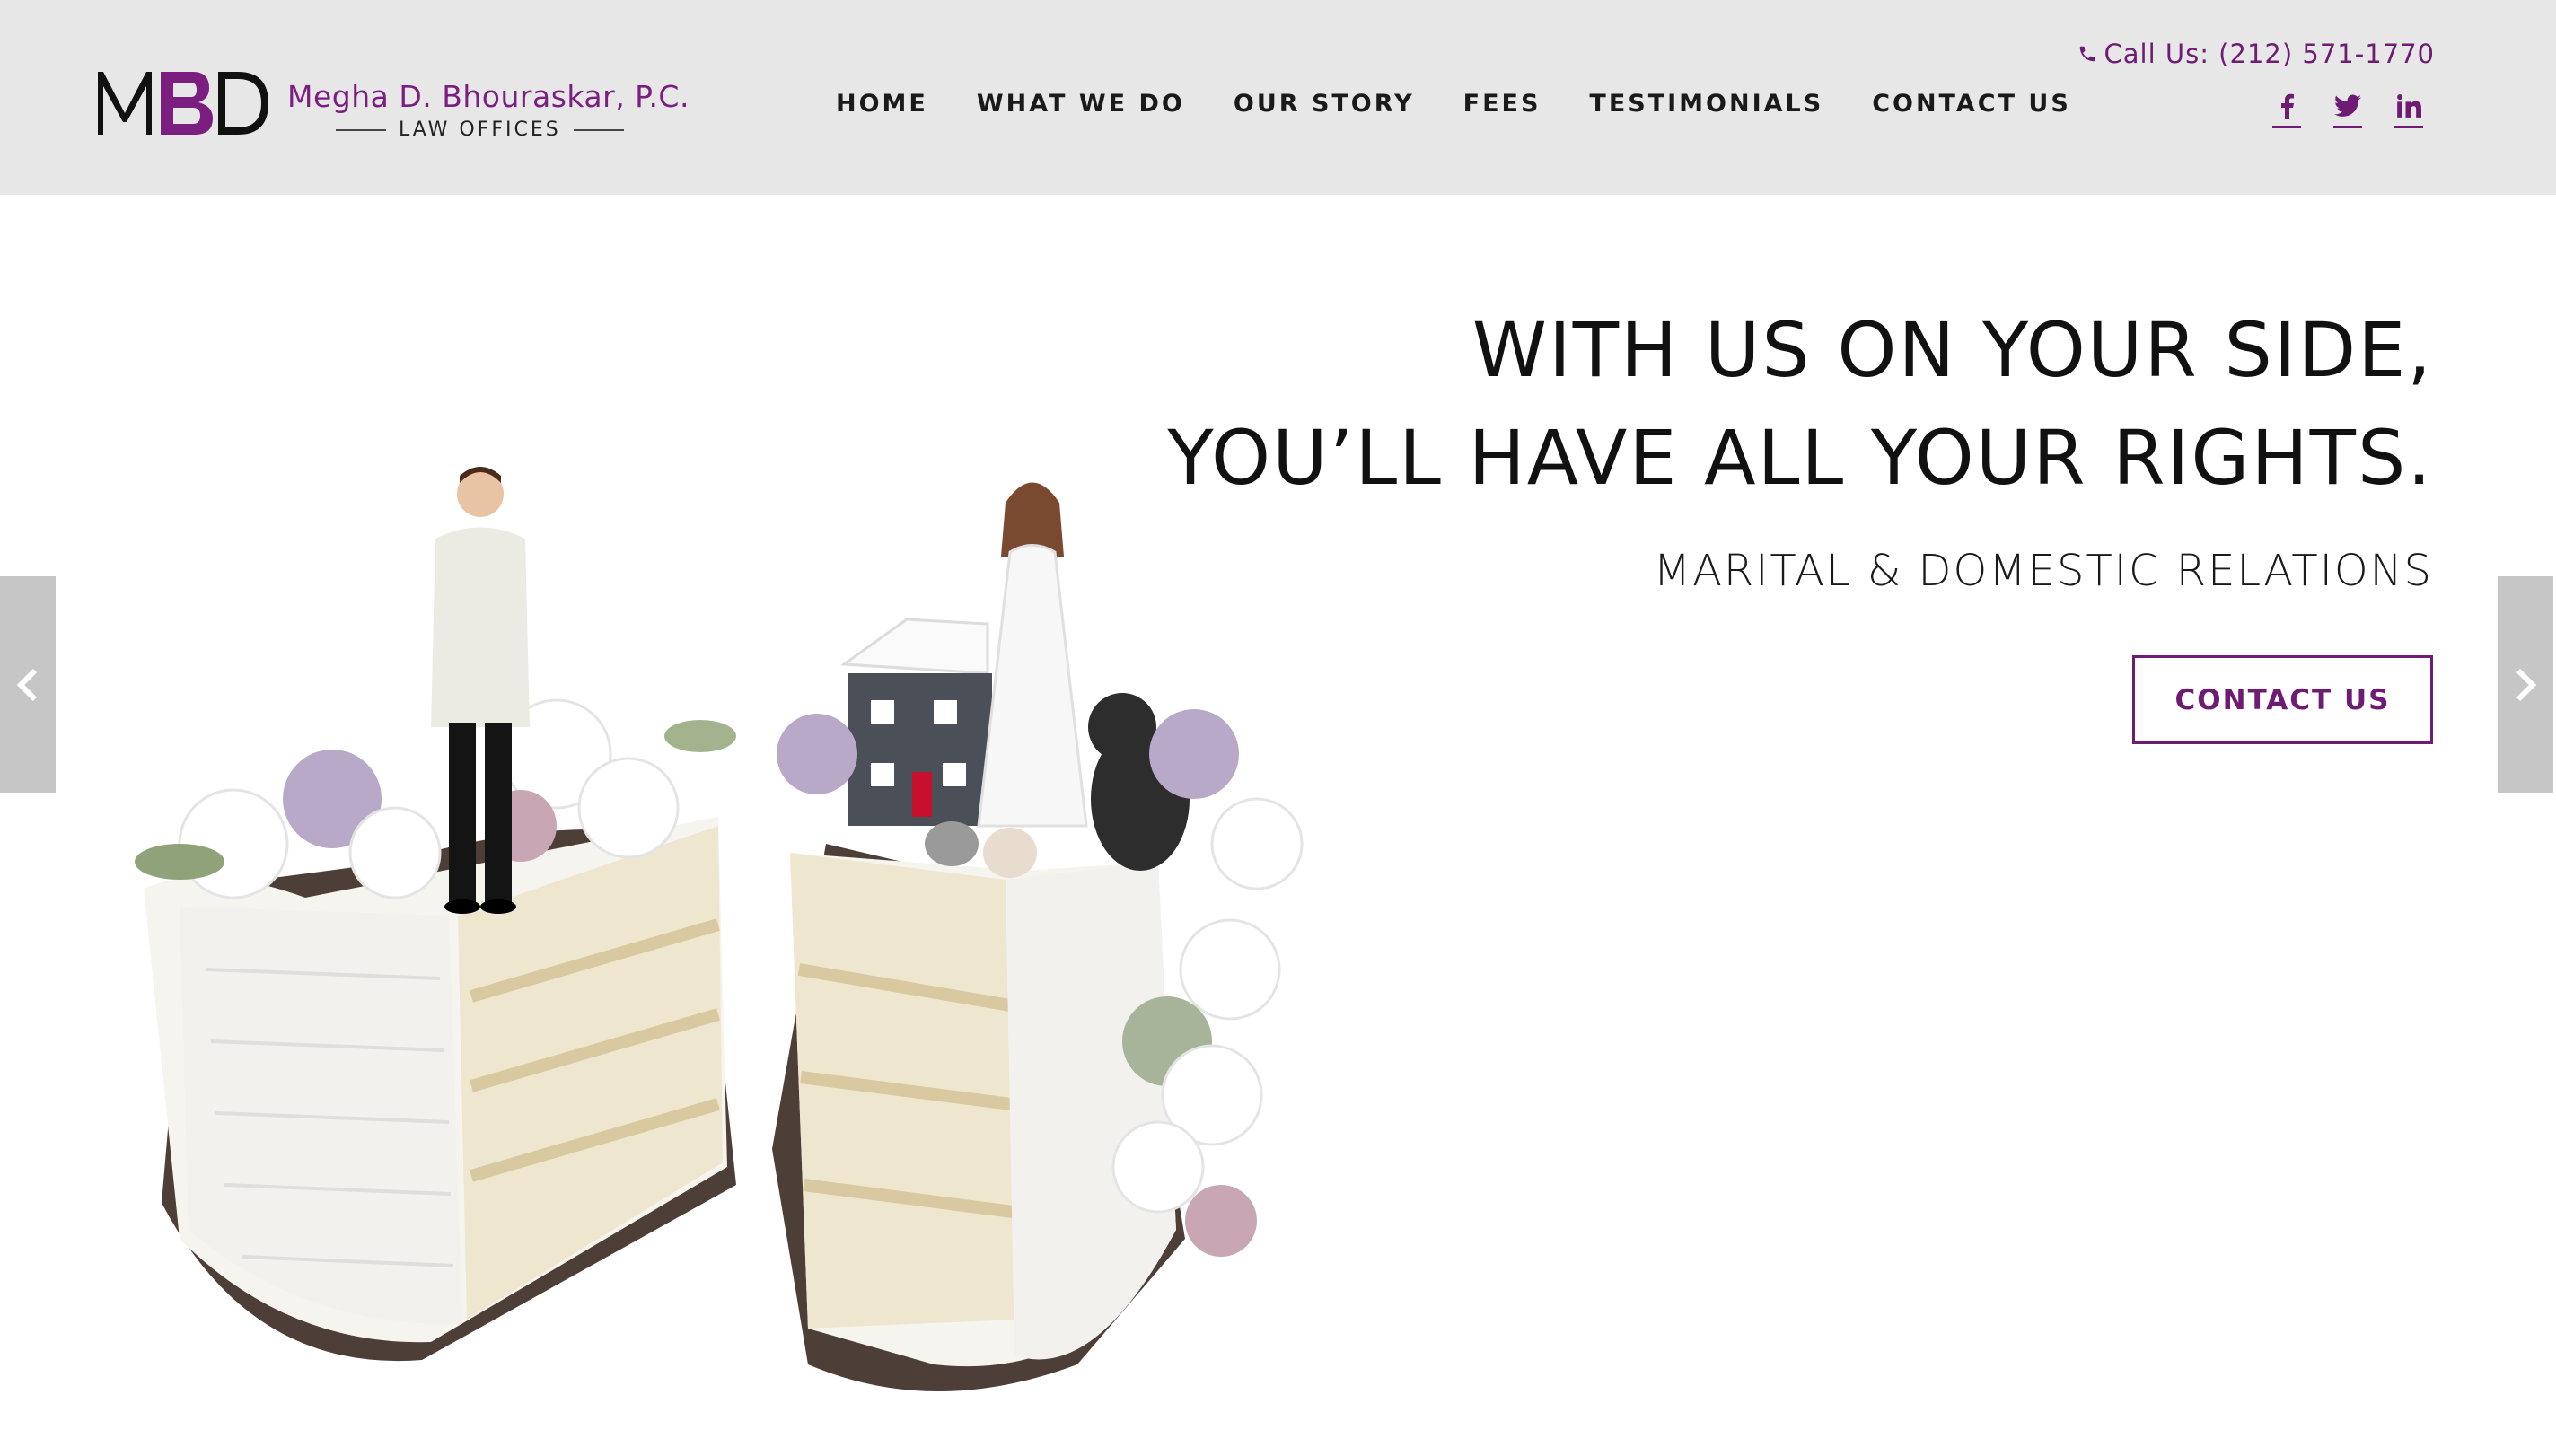 The image size is (2556, 1456). Describe the element at coordinates (1081, 104) in the screenshot. I see `nav-what-we-do: WHAT WE DO` at that location.